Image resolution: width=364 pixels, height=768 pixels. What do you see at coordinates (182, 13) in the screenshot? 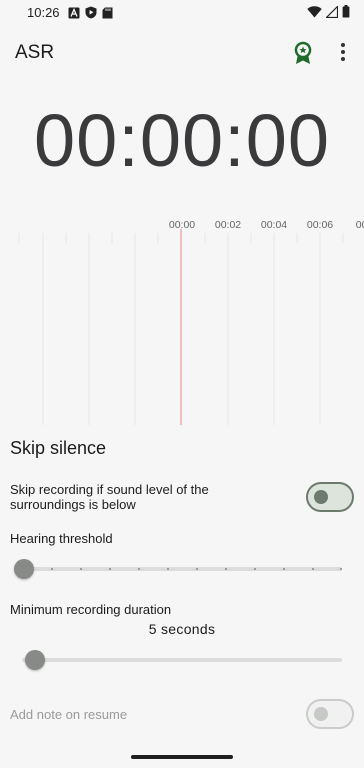
I see `status-bar: 10:26` at bounding box center [182, 13].